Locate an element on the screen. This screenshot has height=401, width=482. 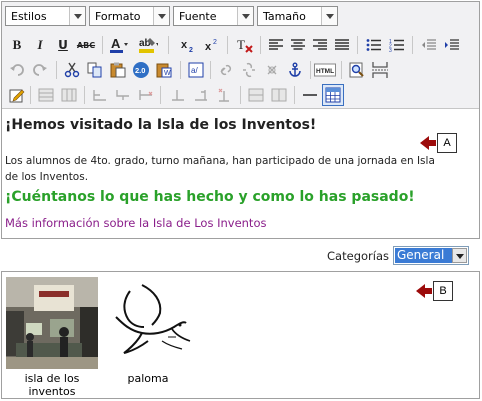
paste-word-icon: 2.0 is located at coordinates (141, 70).